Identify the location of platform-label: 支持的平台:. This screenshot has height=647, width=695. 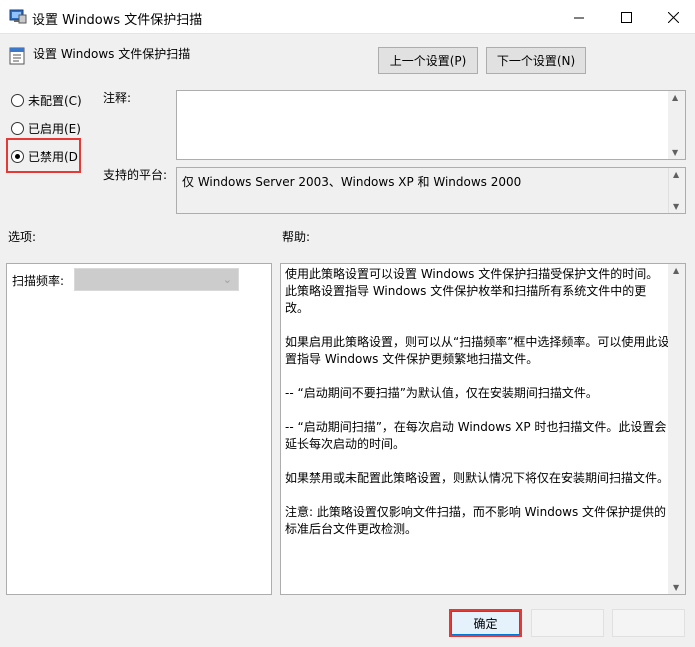
(135, 175).